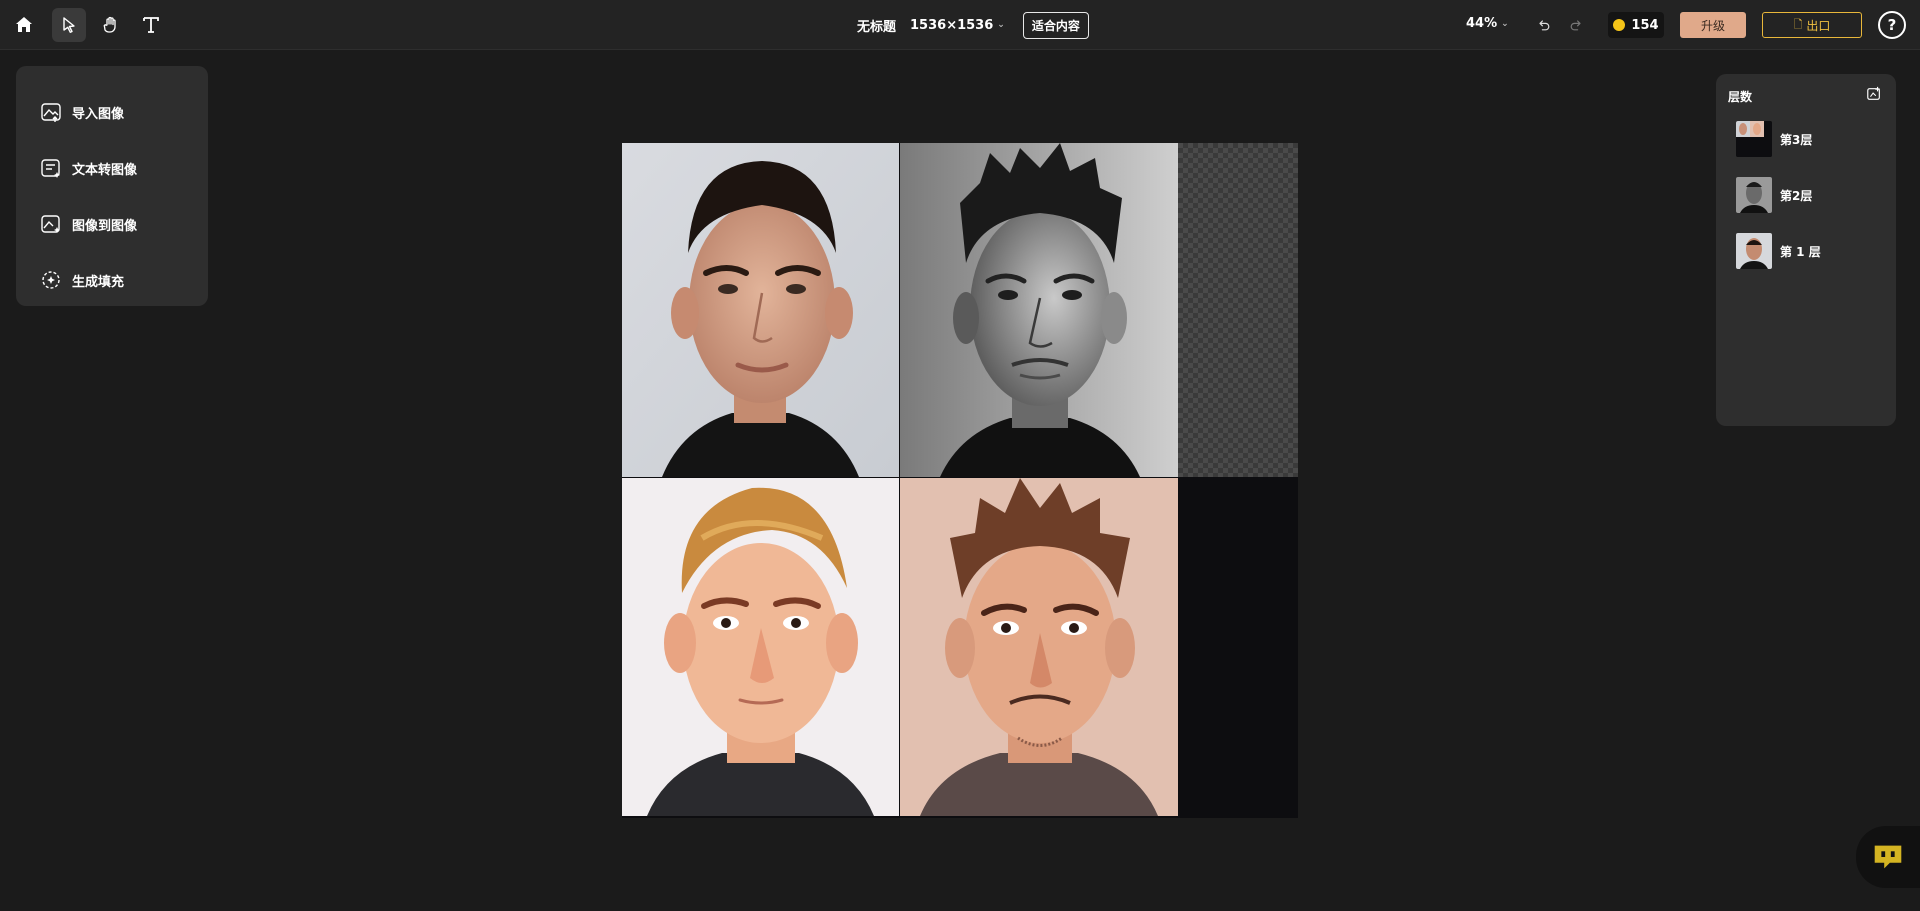 This screenshot has width=1920, height=911. What do you see at coordinates (1798, 24) in the screenshot?
I see `file-icon: 🗋` at bounding box center [1798, 24].